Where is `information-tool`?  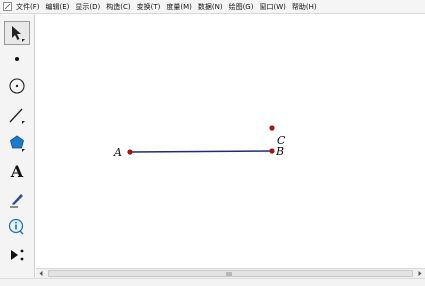 information-tool is located at coordinates (17, 227).